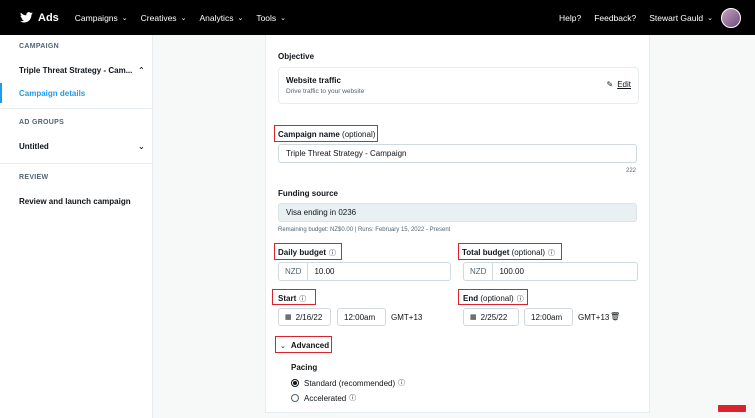 Image resolution: width=755 pixels, height=418 pixels. What do you see at coordinates (325, 91) in the screenshot?
I see `objective-description: Drive traffic to your website` at bounding box center [325, 91].